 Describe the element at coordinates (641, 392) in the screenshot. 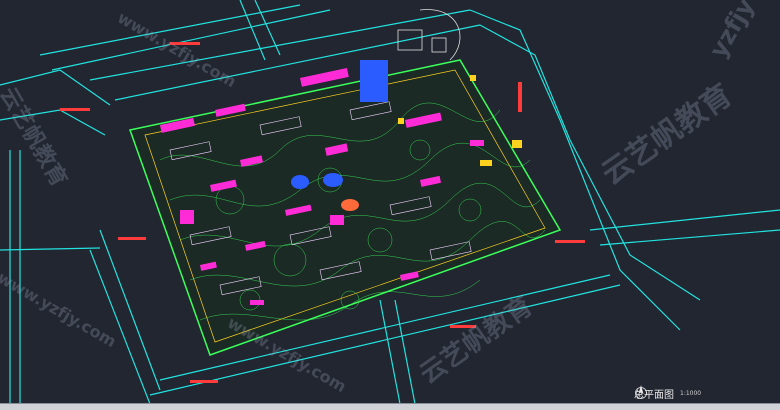

I see `north-arrow-icon` at that location.